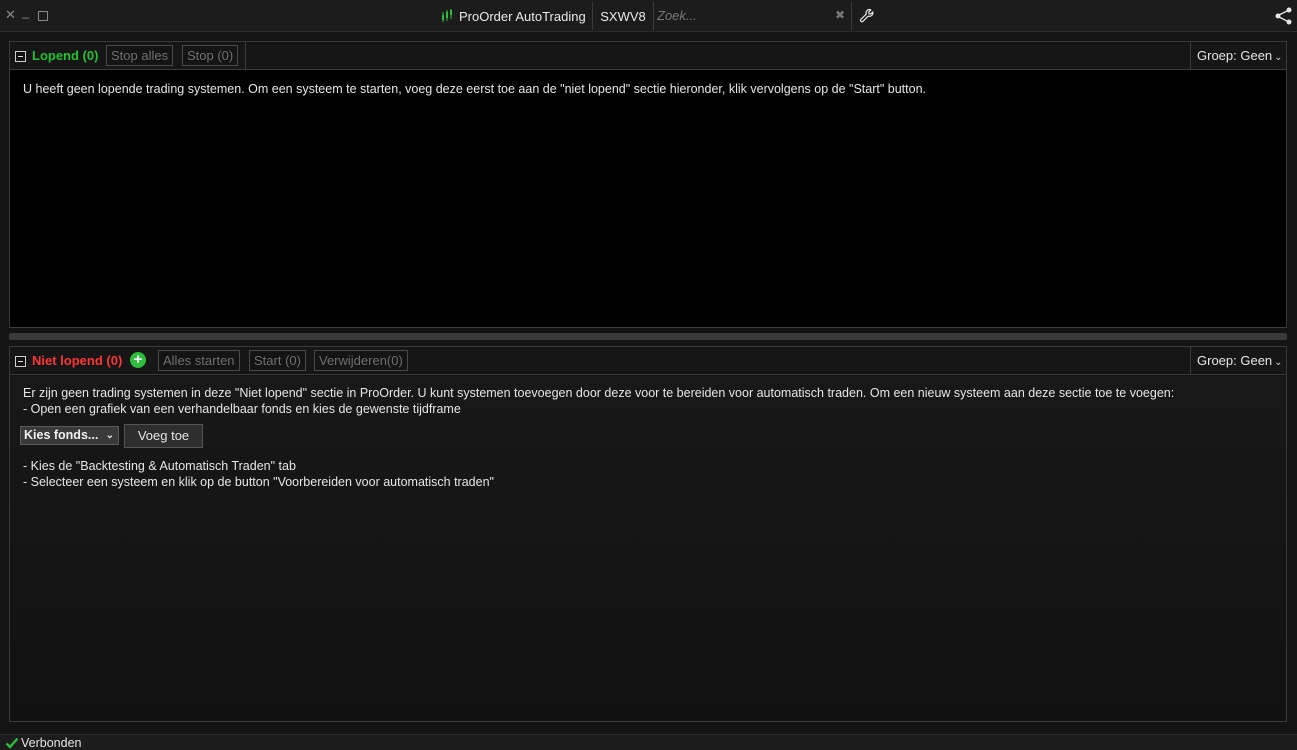  I want to click on fund-select: Kies fonds... ⌄, so click(69, 435).